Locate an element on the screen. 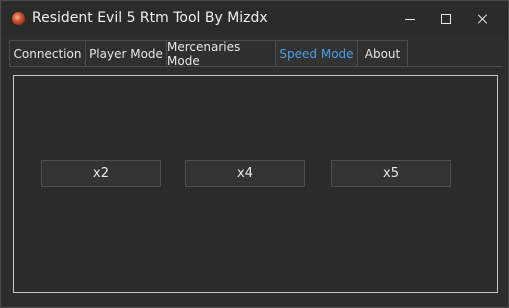  app-logo-icon is located at coordinates (18, 18).